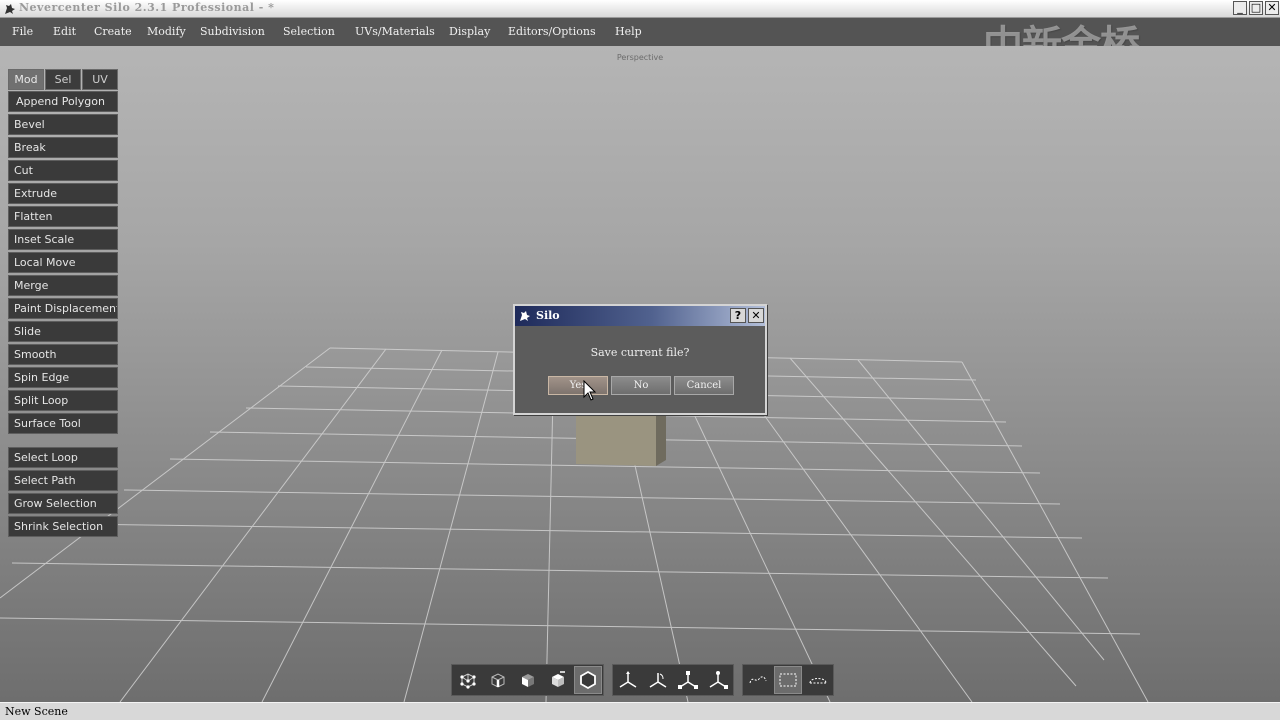  I want to click on cut-button: Cut, so click(63, 170).